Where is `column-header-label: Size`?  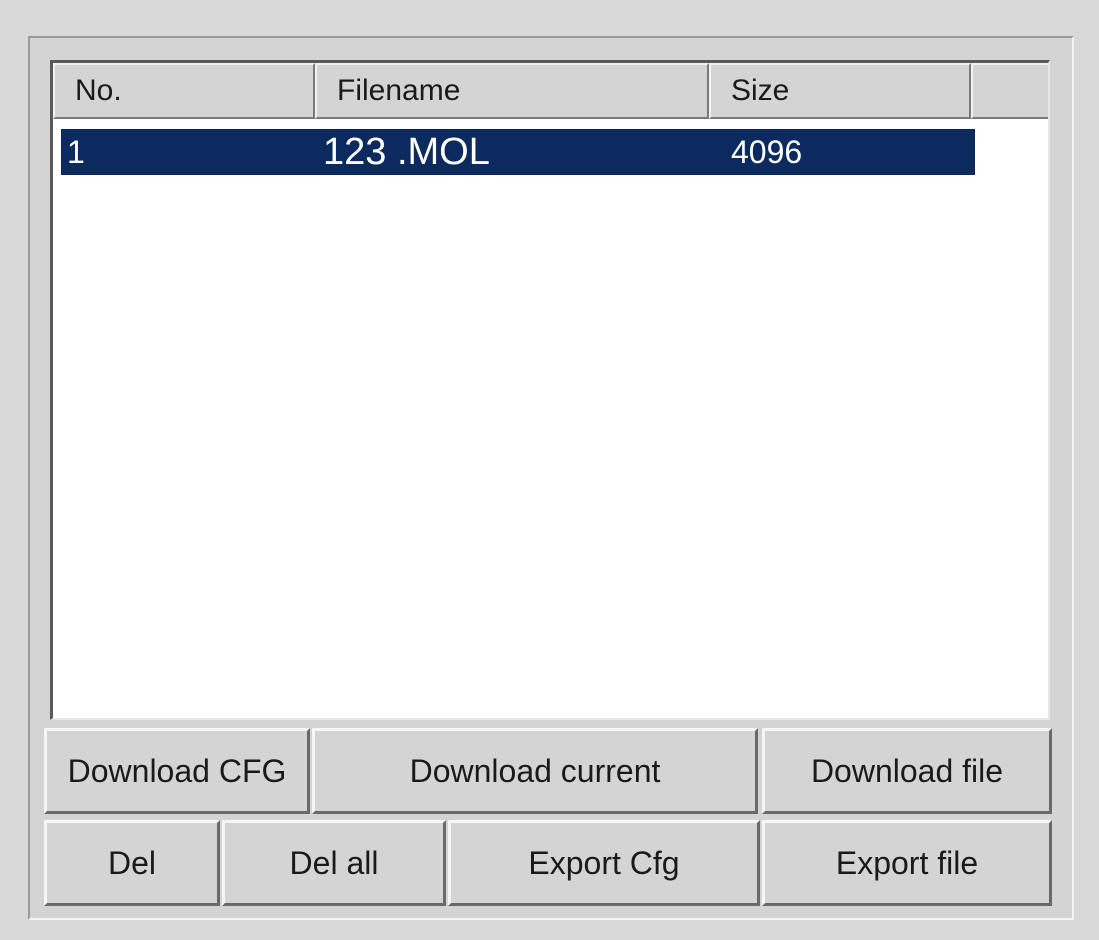
column-header-label: Size is located at coordinates (760, 90).